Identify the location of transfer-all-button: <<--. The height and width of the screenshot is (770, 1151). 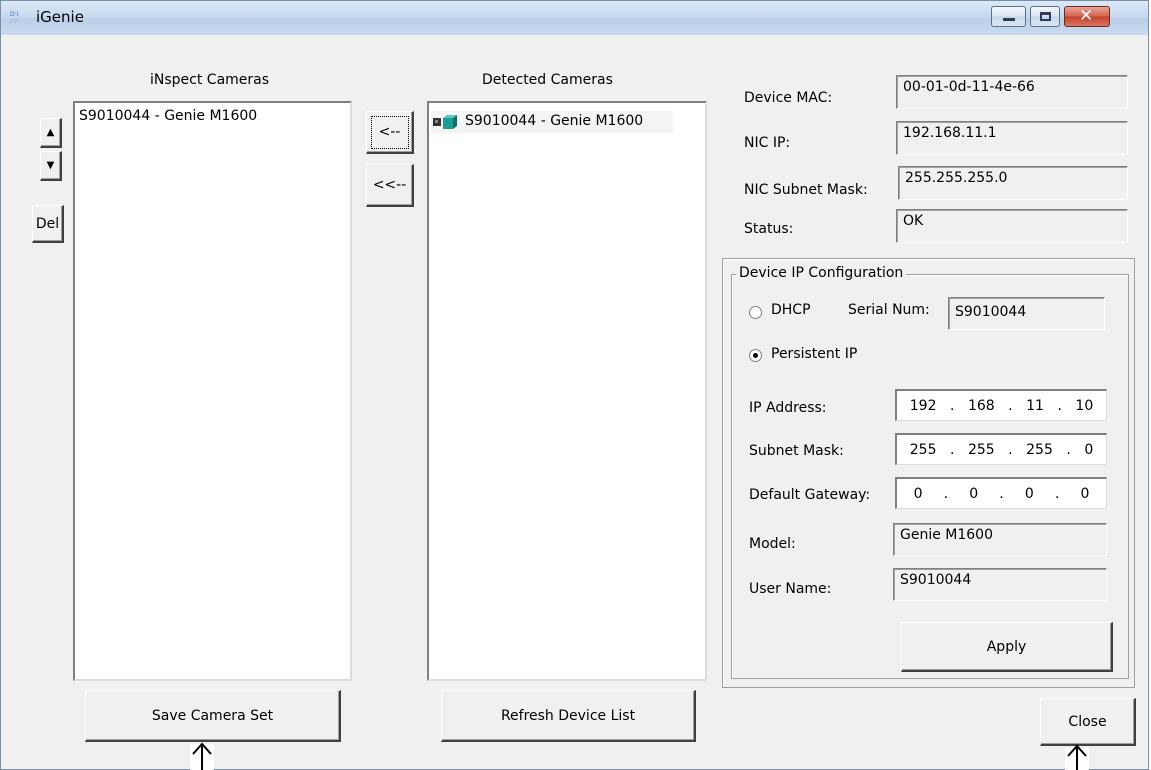
(390, 185).